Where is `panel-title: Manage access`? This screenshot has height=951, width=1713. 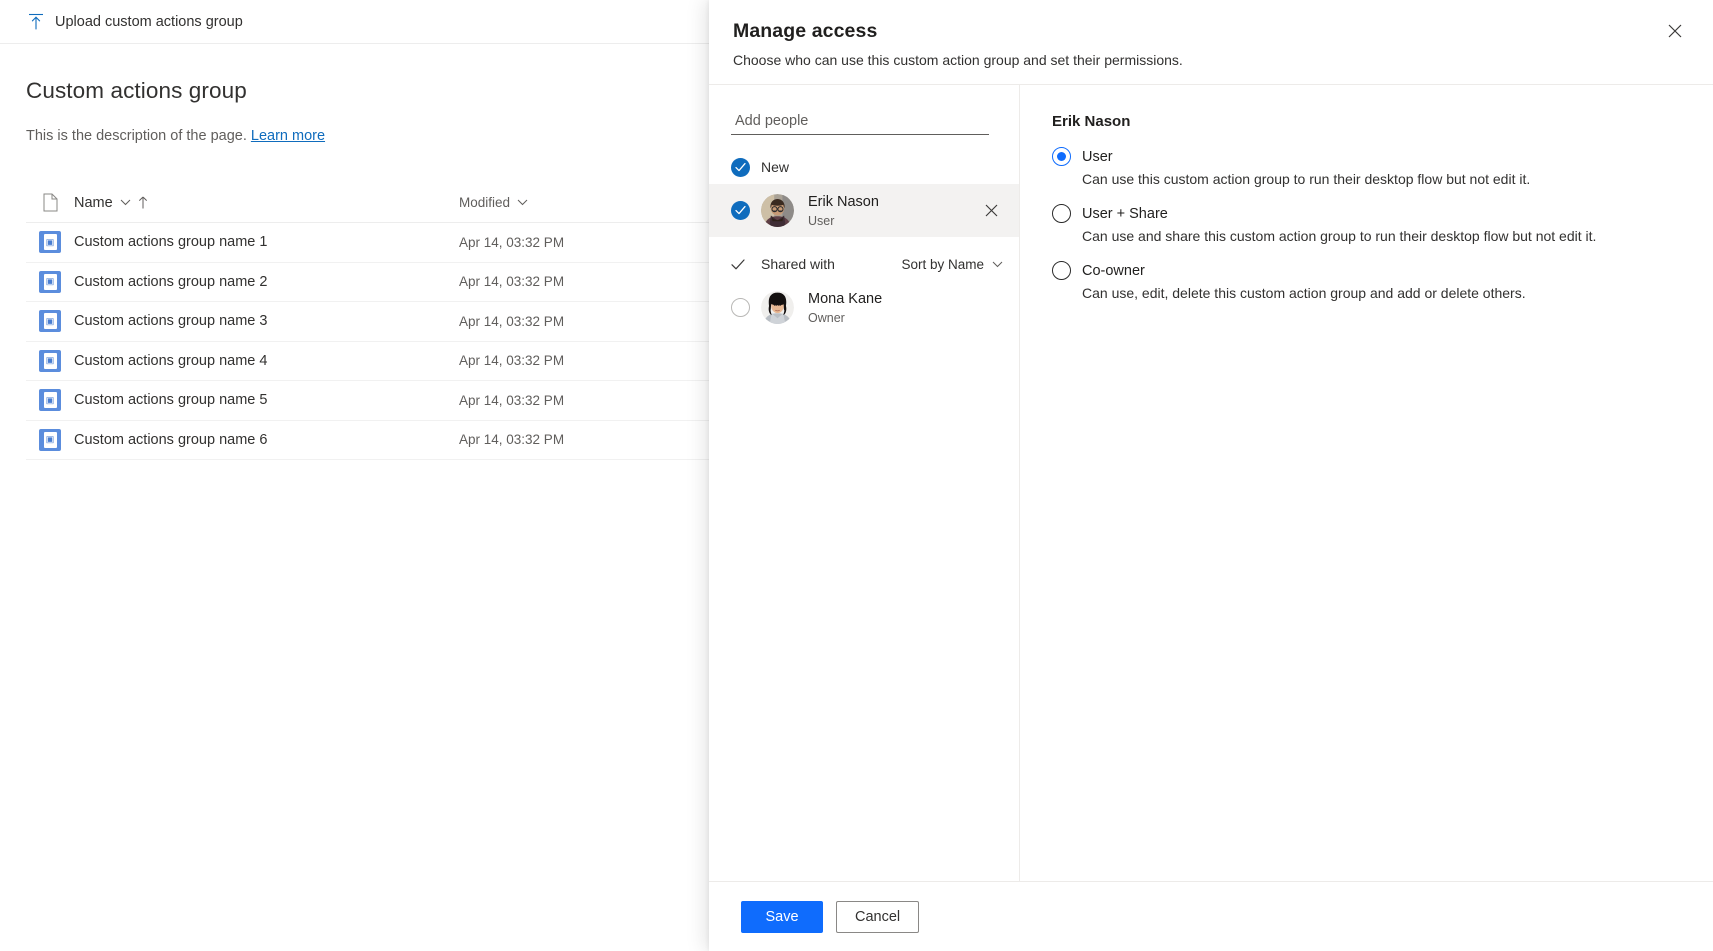
panel-title: Manage access is located at coordinates (805, 31).